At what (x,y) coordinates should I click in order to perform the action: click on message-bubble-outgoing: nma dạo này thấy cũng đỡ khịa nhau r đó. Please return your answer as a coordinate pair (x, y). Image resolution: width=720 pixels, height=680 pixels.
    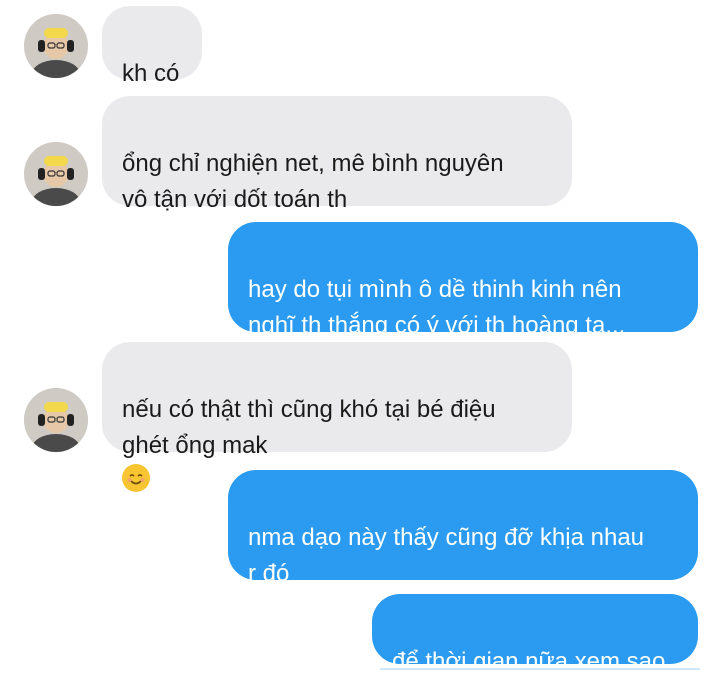
    Looking at the image, I should click on (463, 528).